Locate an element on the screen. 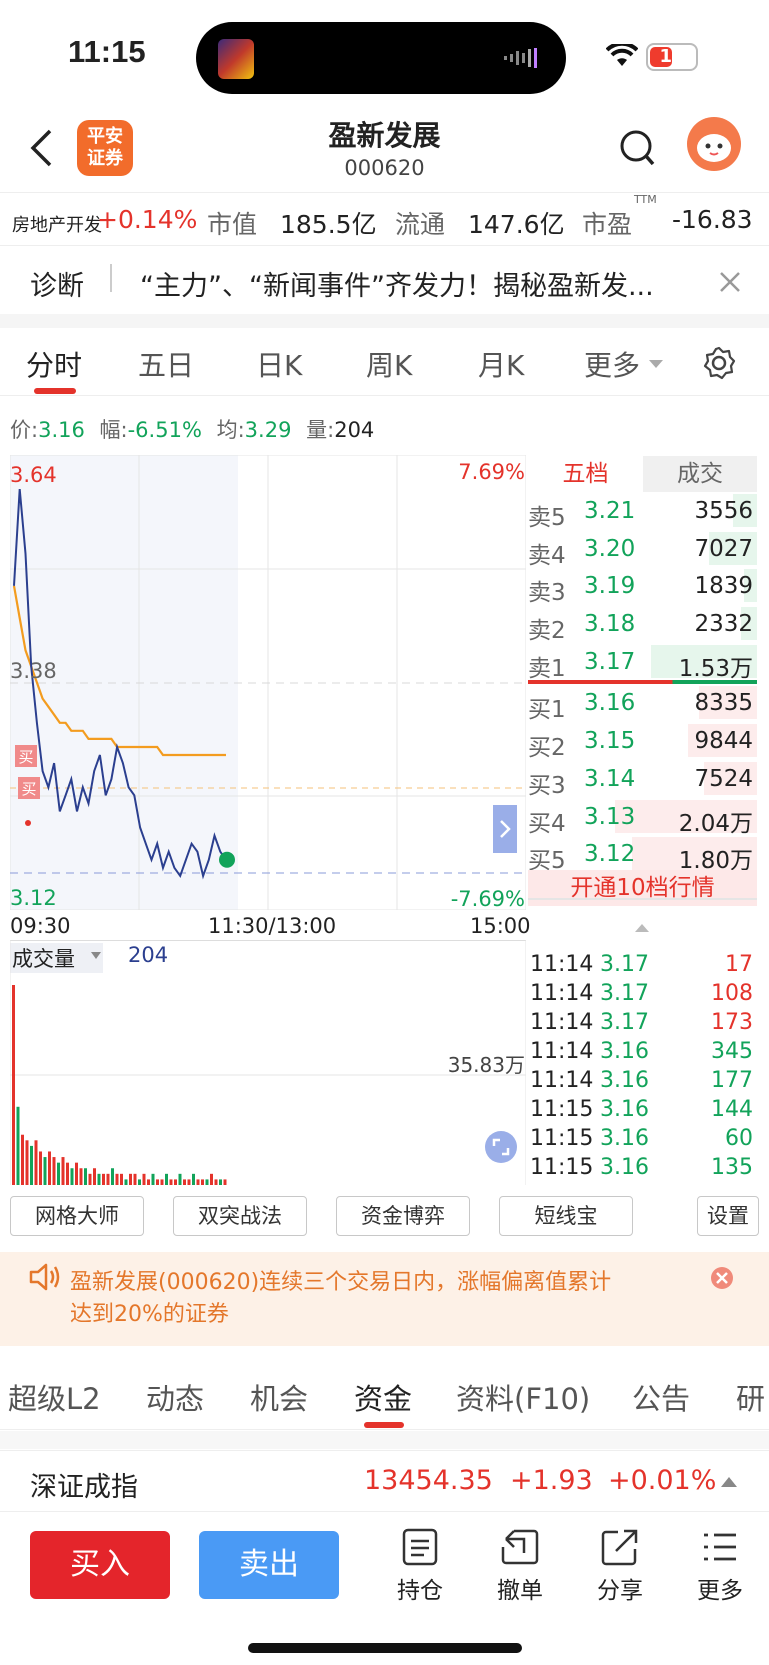  tab-more: 更多 is located at coordinates (612, 364).